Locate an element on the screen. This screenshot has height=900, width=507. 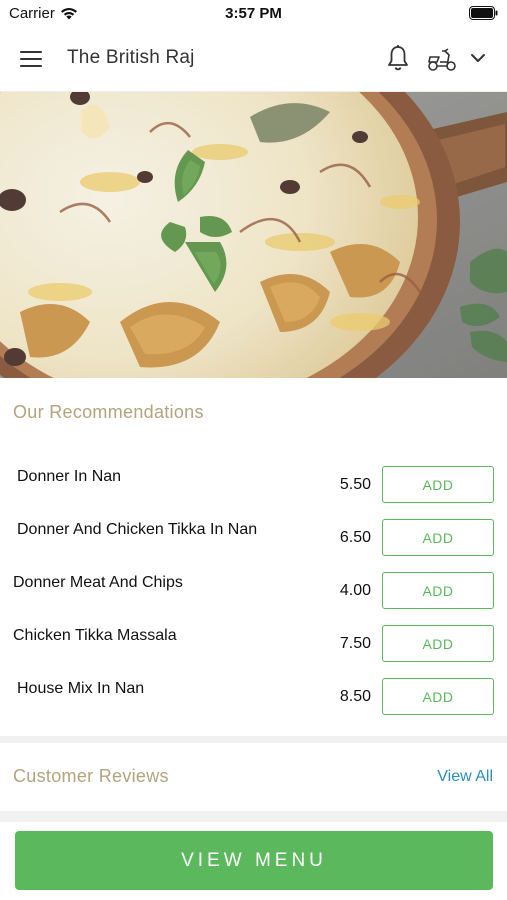
customer-reviews-heading: Customer Reviews is located at coordinates (91, 776).